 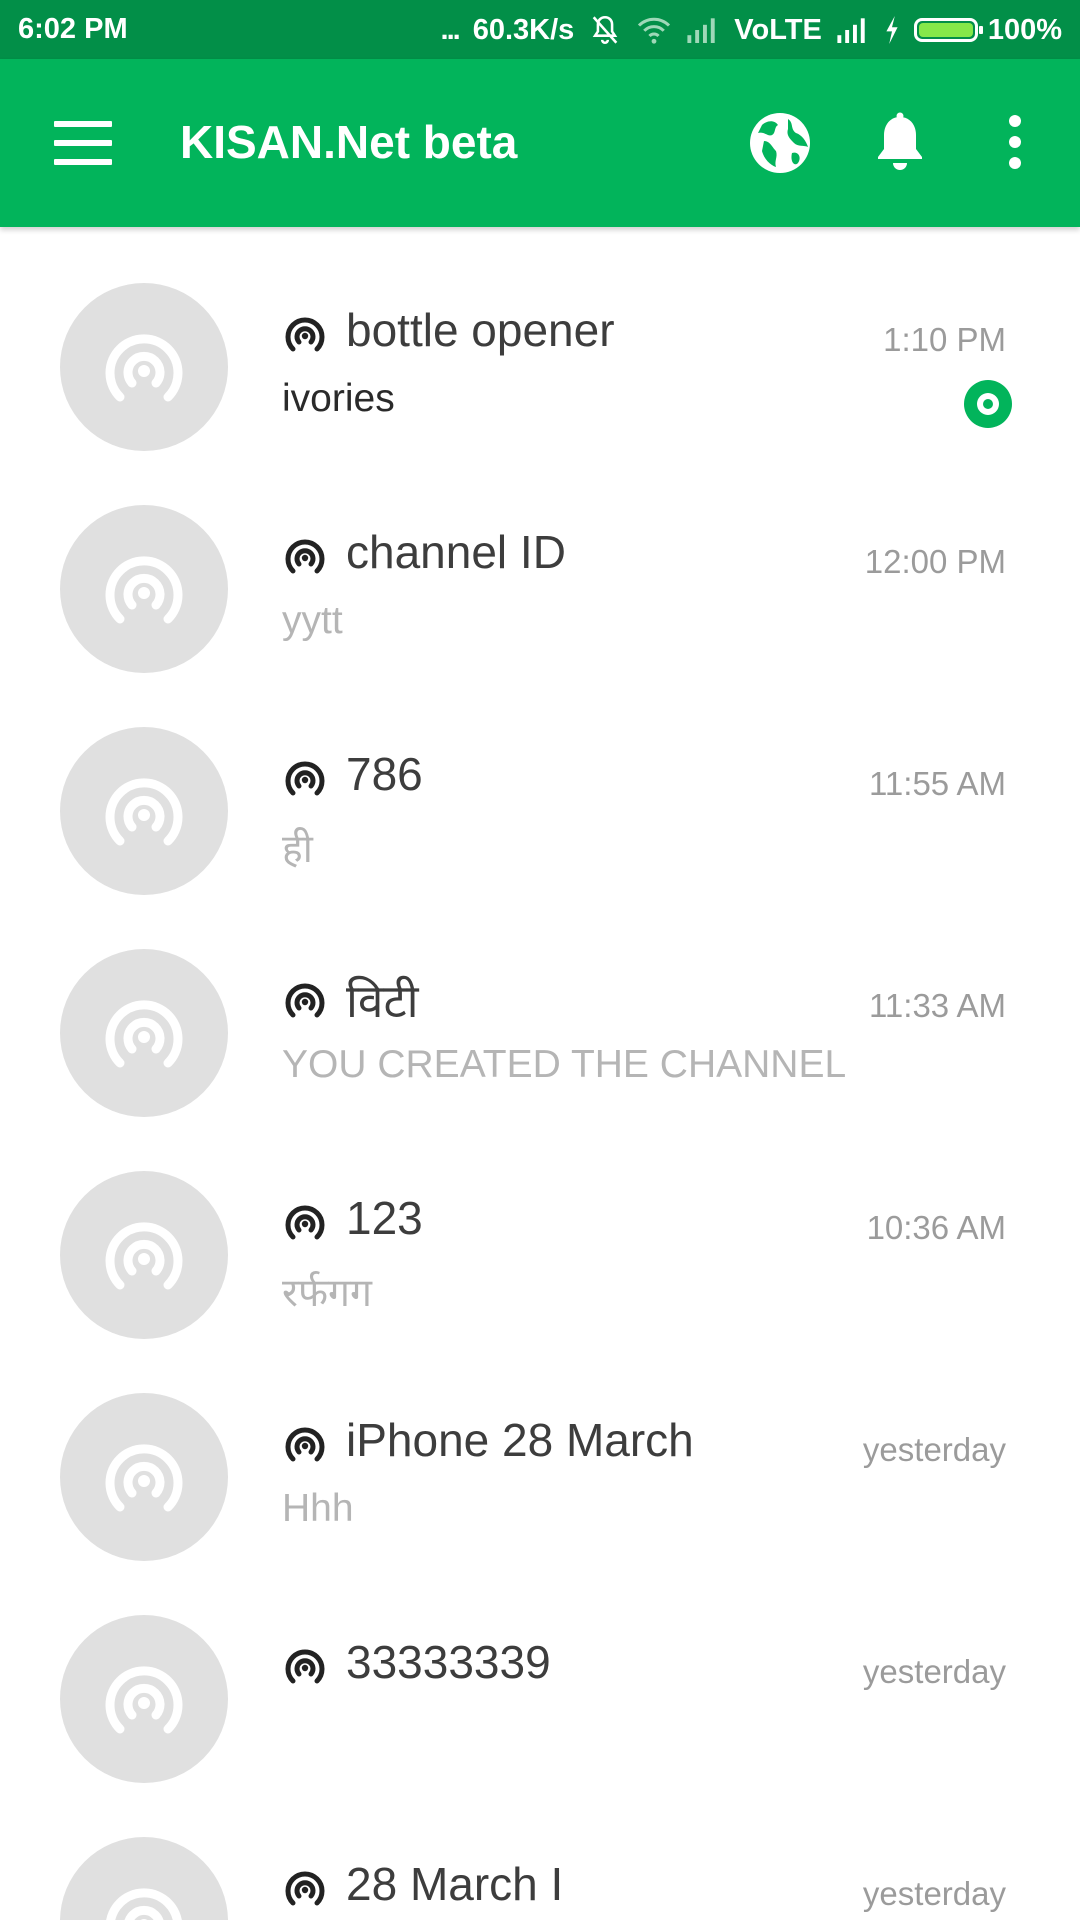 I want to click on network-type: VoLTE, so click(x=778, y=29).